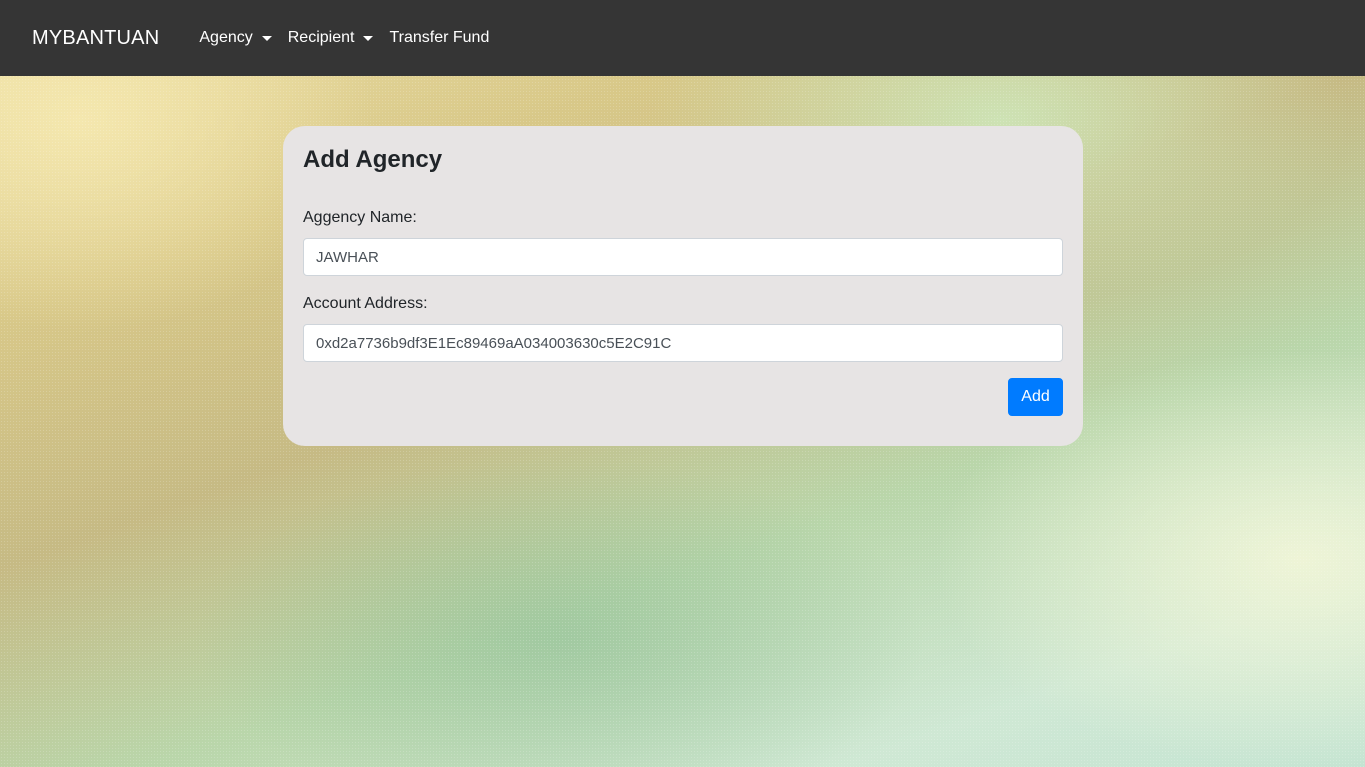  Describe the element at coordinates (1035, 397) in the screenshot. I see `add-button: Add` at that location.